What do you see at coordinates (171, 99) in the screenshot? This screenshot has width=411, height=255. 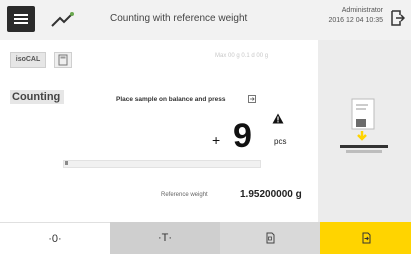 I see `instruction-text: Place sample on balance and press` at bounding box center [171, 99].